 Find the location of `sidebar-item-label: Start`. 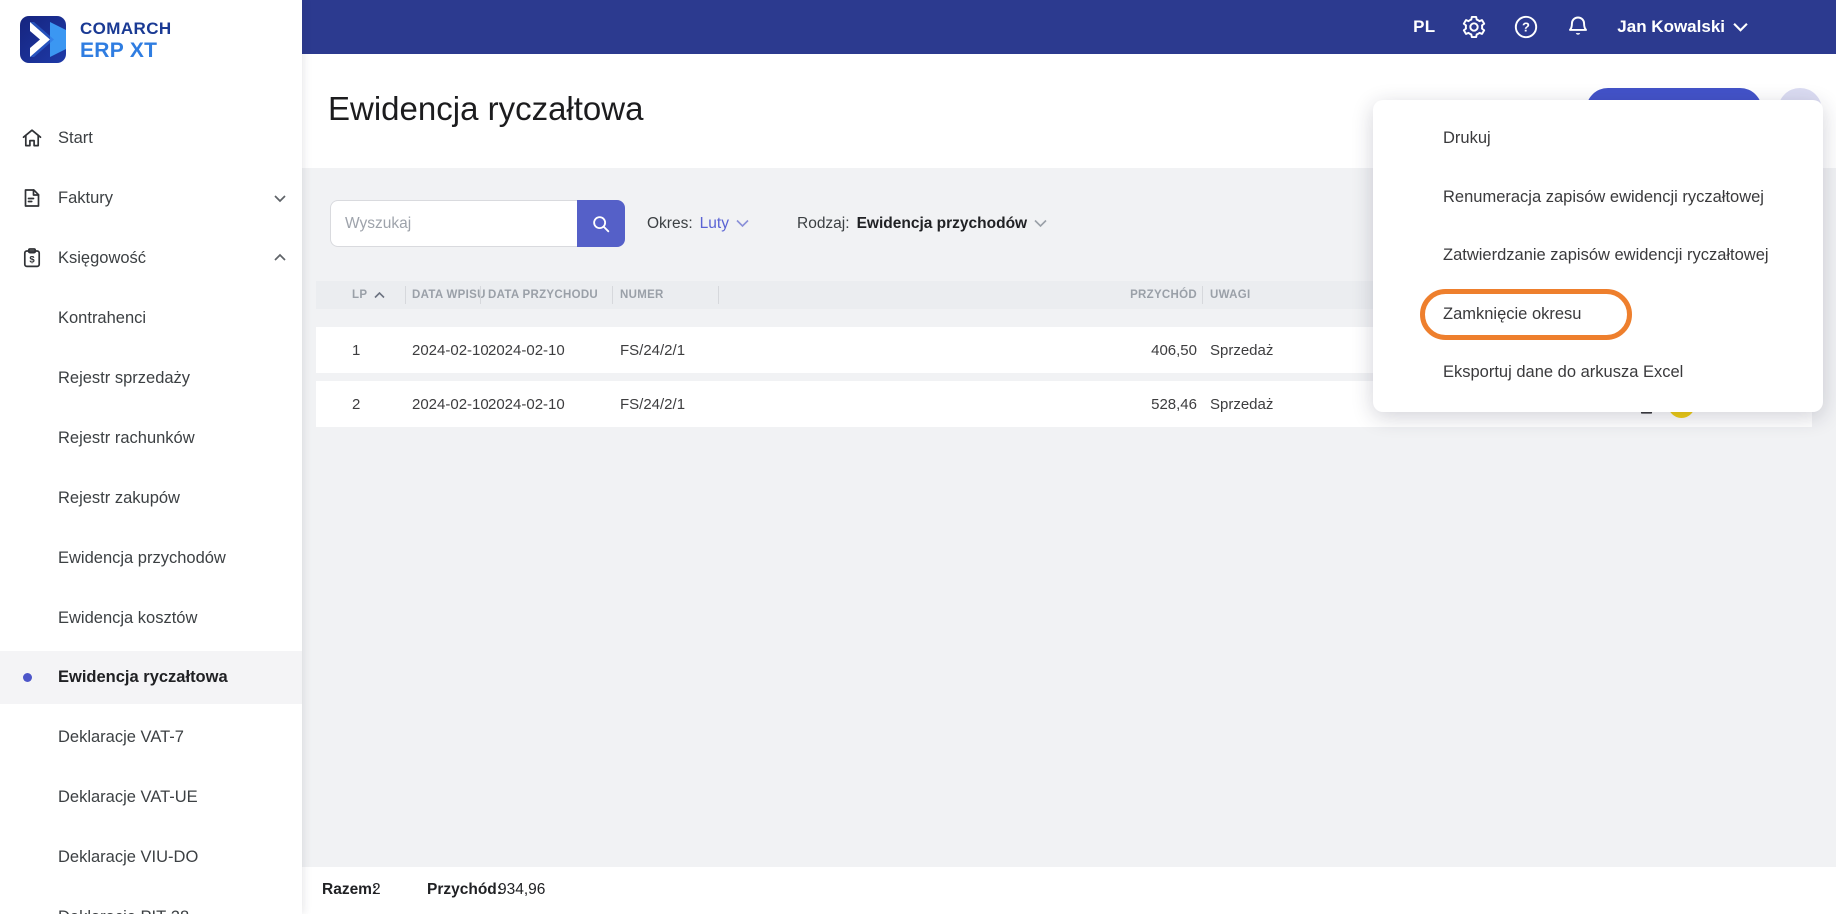

sidebar-item-label: Start is located at coordinates (75, 137).